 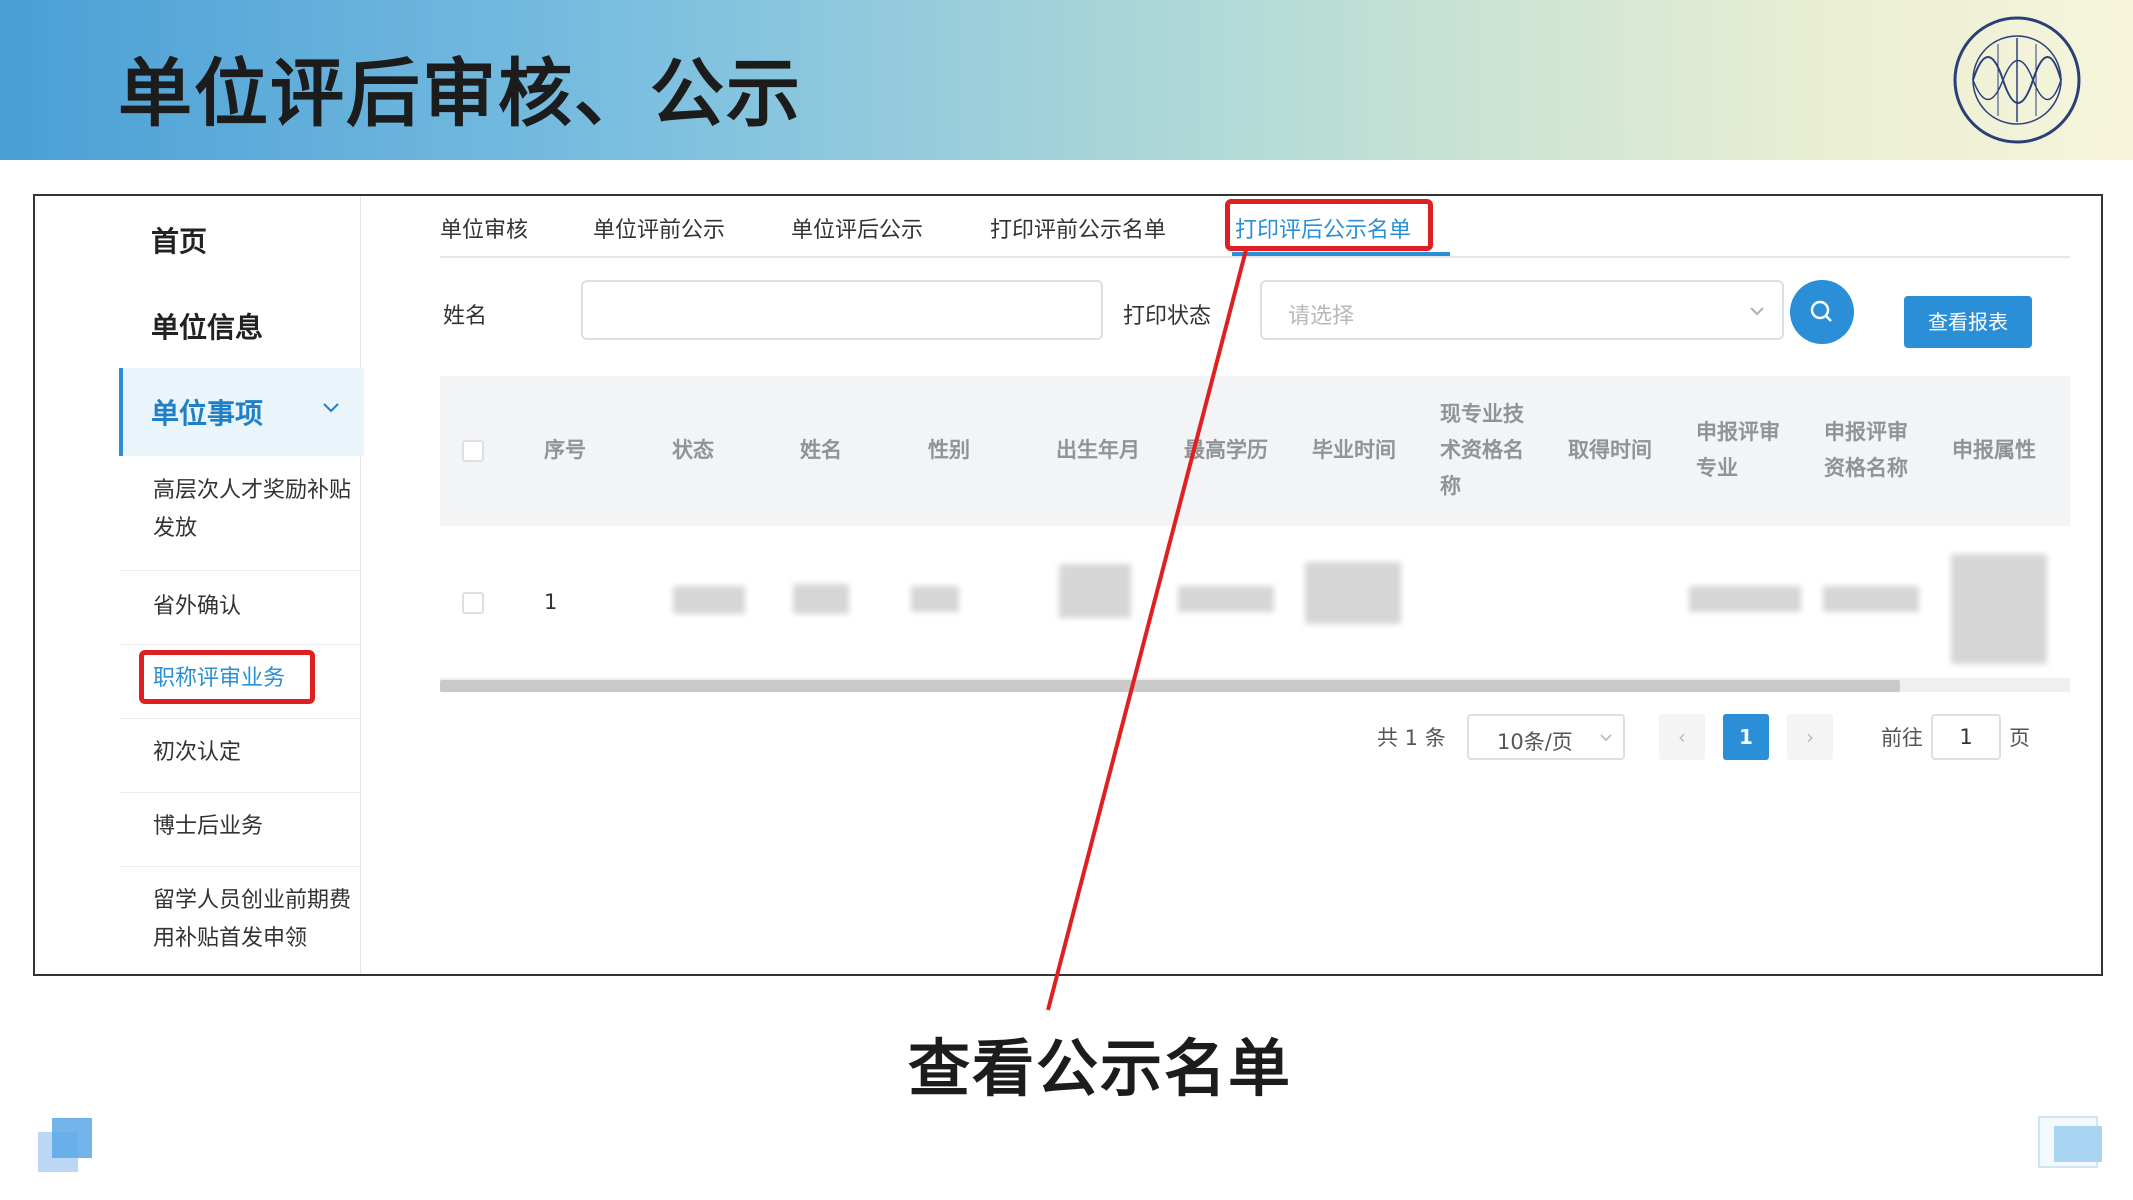 I want to click on highlight-box-tab, so click(x=1329, y=225).